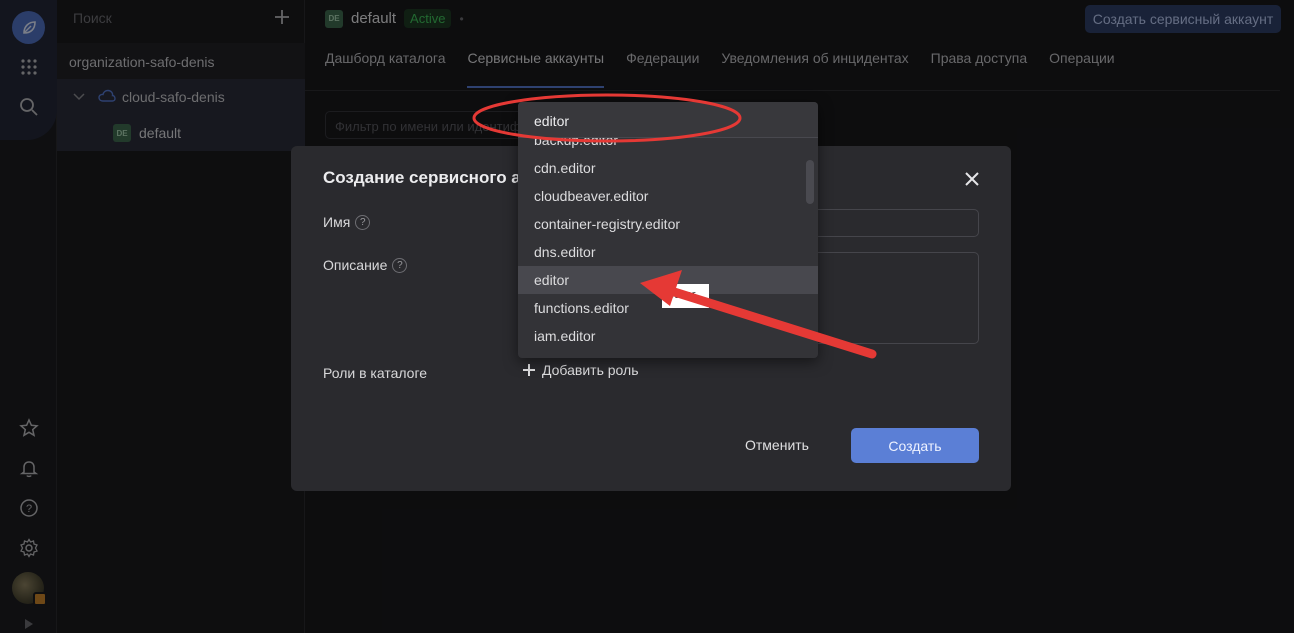  I want to click on role-option: cdn.editor, so click(668, 168).